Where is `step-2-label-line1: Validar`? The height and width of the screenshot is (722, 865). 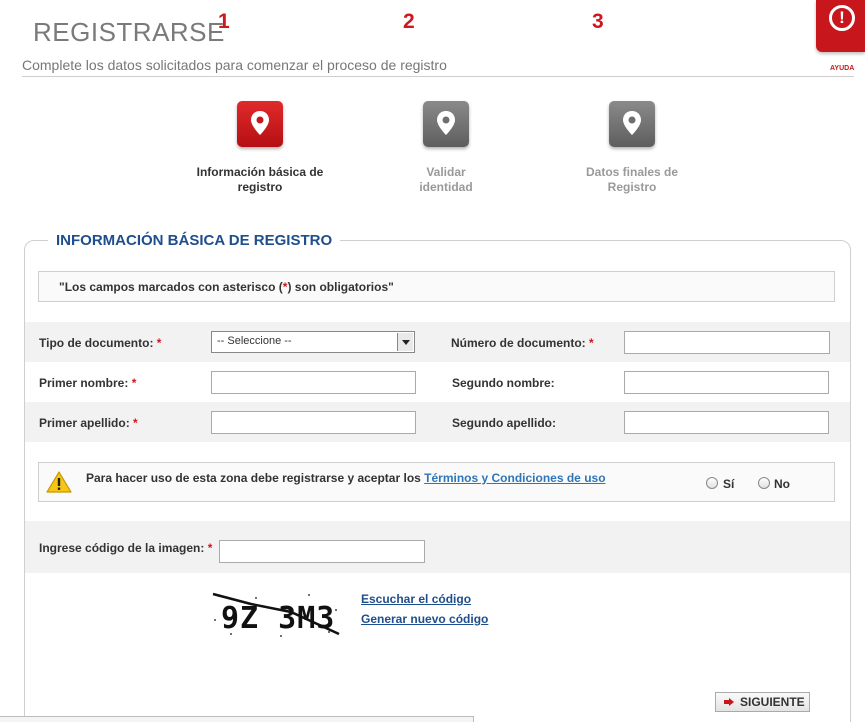 step-2-label-line1: Validar is located at coordinates (446, 172).